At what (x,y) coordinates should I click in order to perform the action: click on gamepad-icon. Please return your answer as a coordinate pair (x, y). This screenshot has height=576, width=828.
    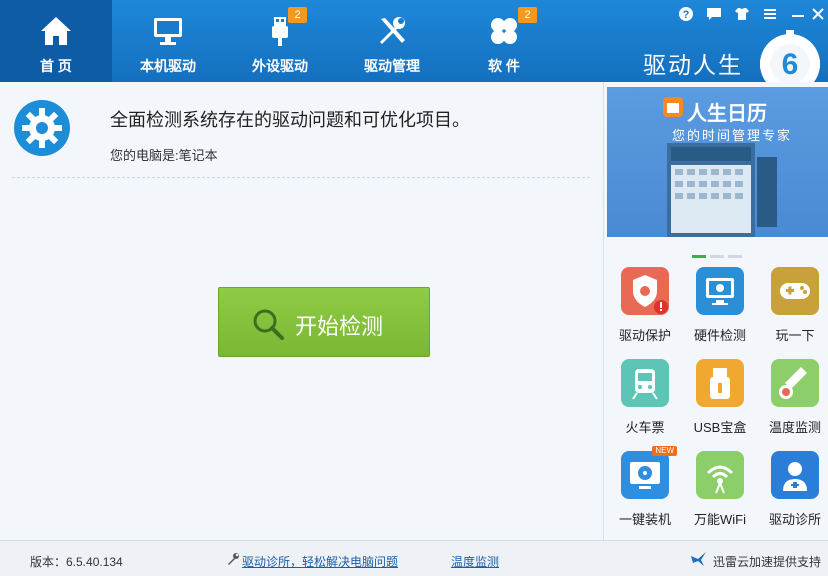
    Looking at the image, I should click on (795, 291).